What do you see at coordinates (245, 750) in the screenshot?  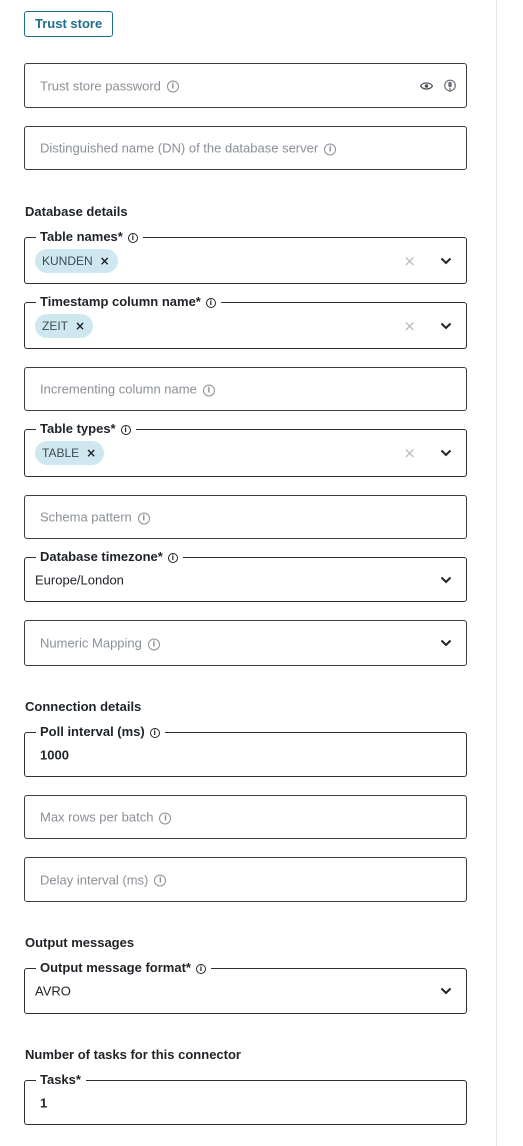 I see `poll-interval-field: Poll interval (ms) i 1000` at bounding box center [245, 750].